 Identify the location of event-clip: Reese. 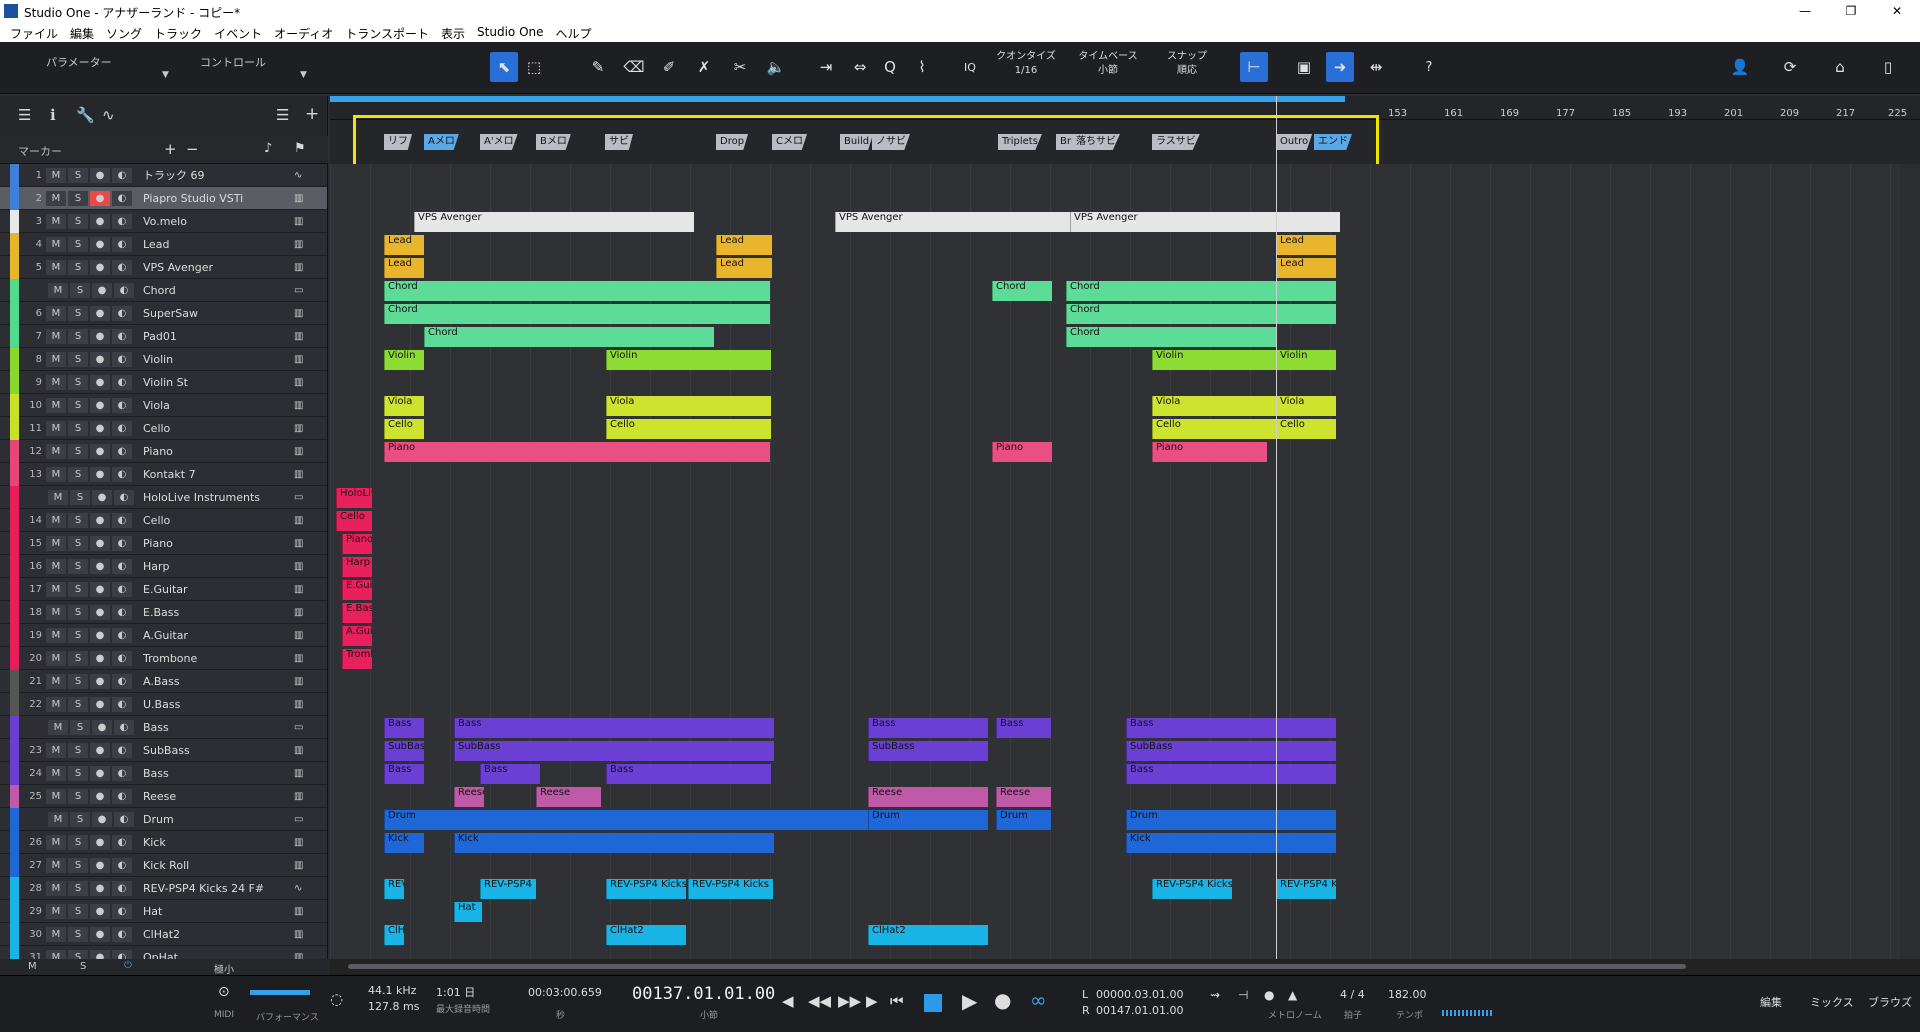
(568, 797).